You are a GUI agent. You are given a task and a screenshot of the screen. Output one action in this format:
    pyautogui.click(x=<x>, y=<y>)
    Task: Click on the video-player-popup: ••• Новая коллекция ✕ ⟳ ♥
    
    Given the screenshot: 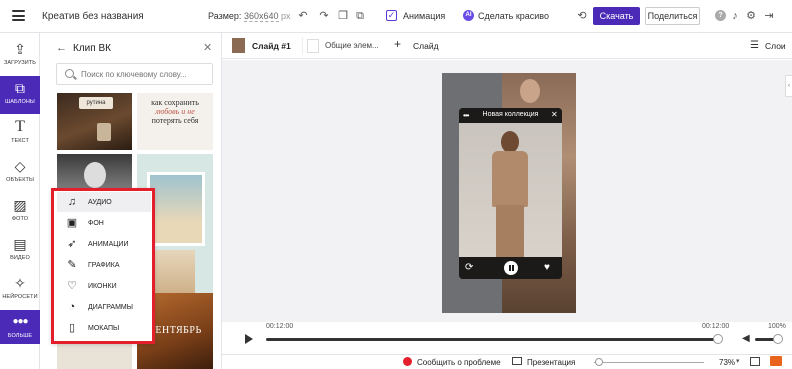 What is the action you would take?
    pyautogui.click(x=510, y=193)
    